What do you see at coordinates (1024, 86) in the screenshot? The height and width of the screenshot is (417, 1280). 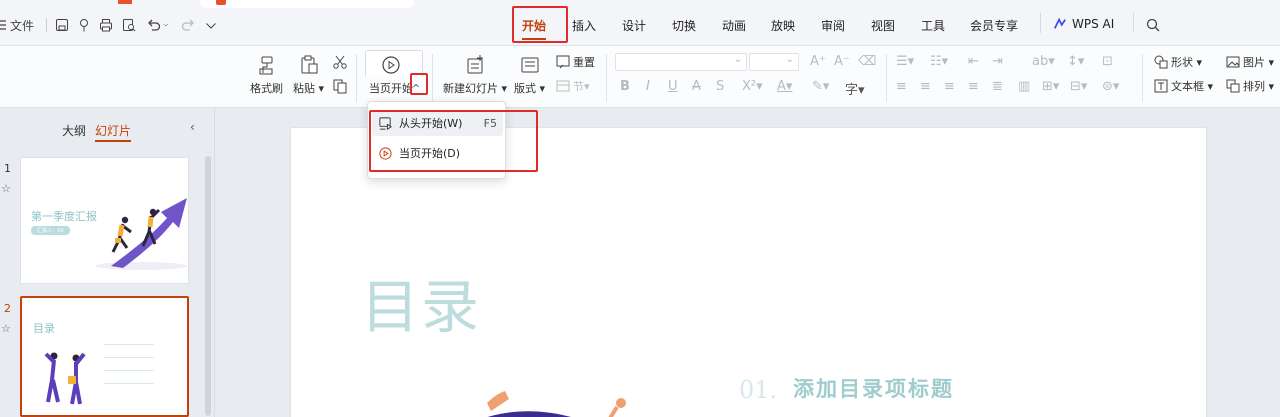 I see `columns-icon: ▥` at bounding box center [1024, 86].